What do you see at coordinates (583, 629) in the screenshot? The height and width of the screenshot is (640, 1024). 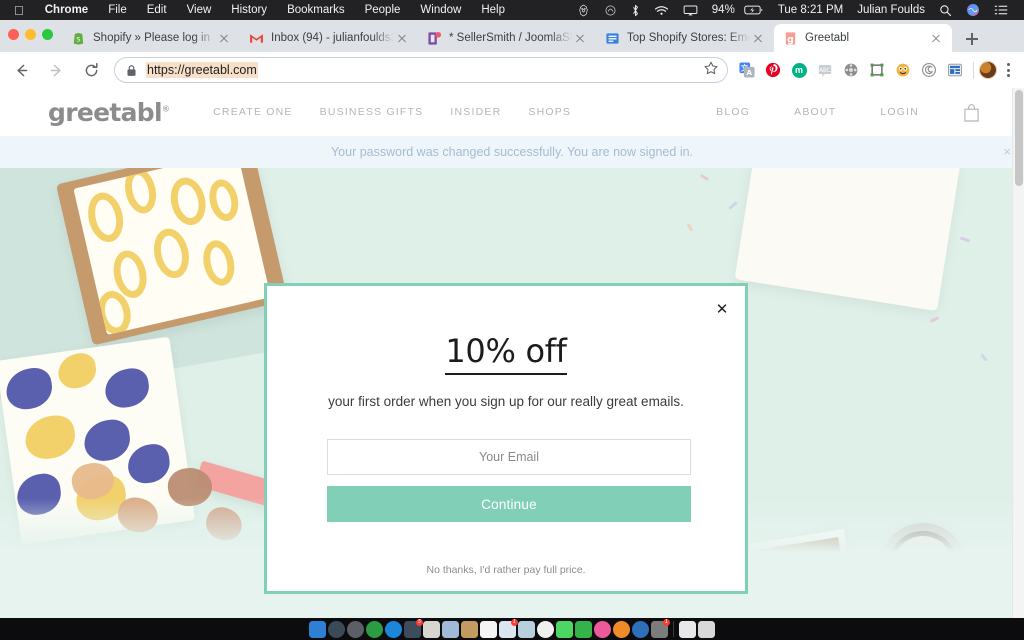 I see `numbers-icon` at bounding box center [583, 629].